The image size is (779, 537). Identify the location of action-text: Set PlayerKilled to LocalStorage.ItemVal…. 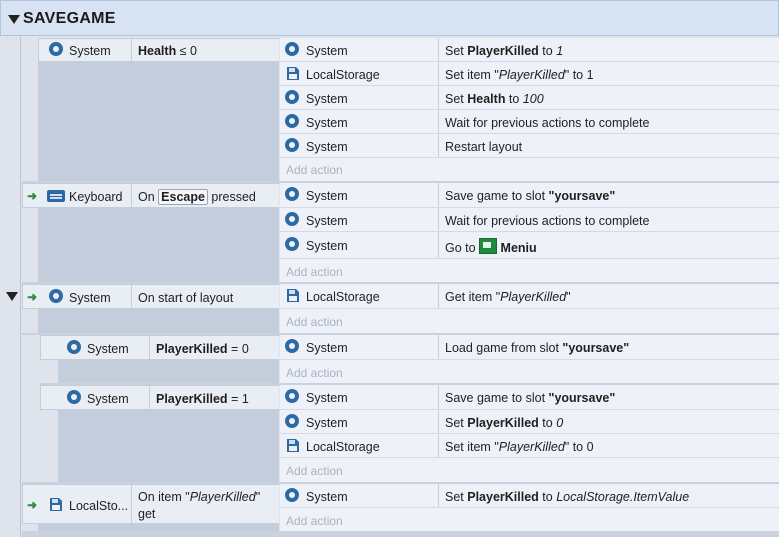
(567, 497).